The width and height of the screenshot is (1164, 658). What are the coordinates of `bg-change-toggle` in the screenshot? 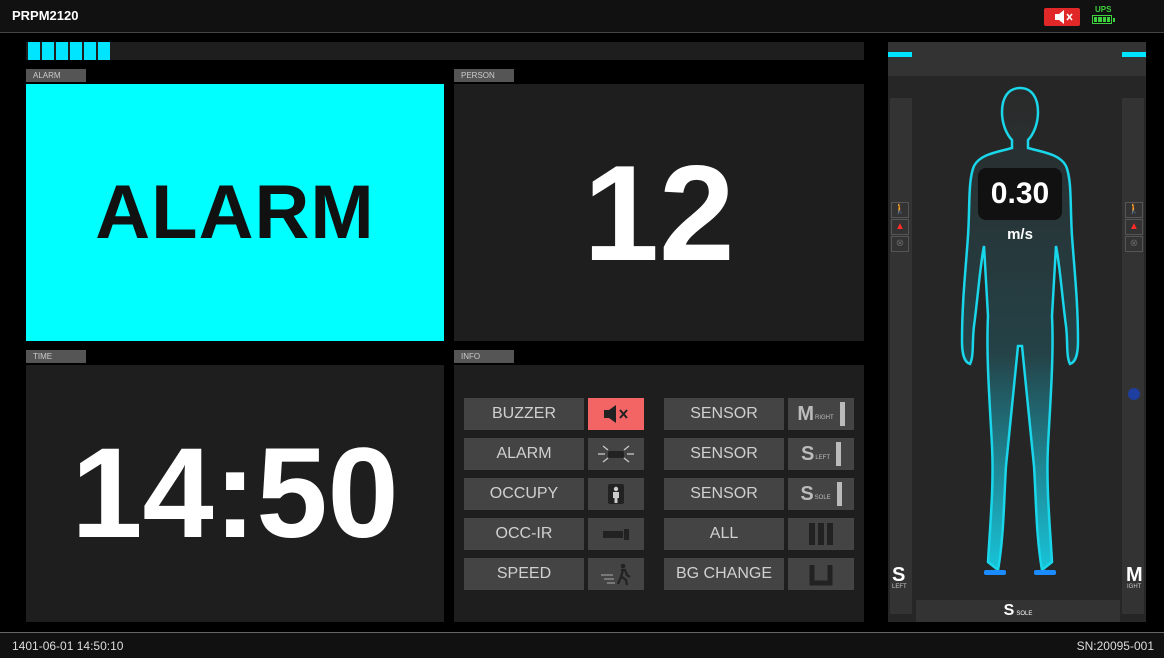 It's located at (821, 574).